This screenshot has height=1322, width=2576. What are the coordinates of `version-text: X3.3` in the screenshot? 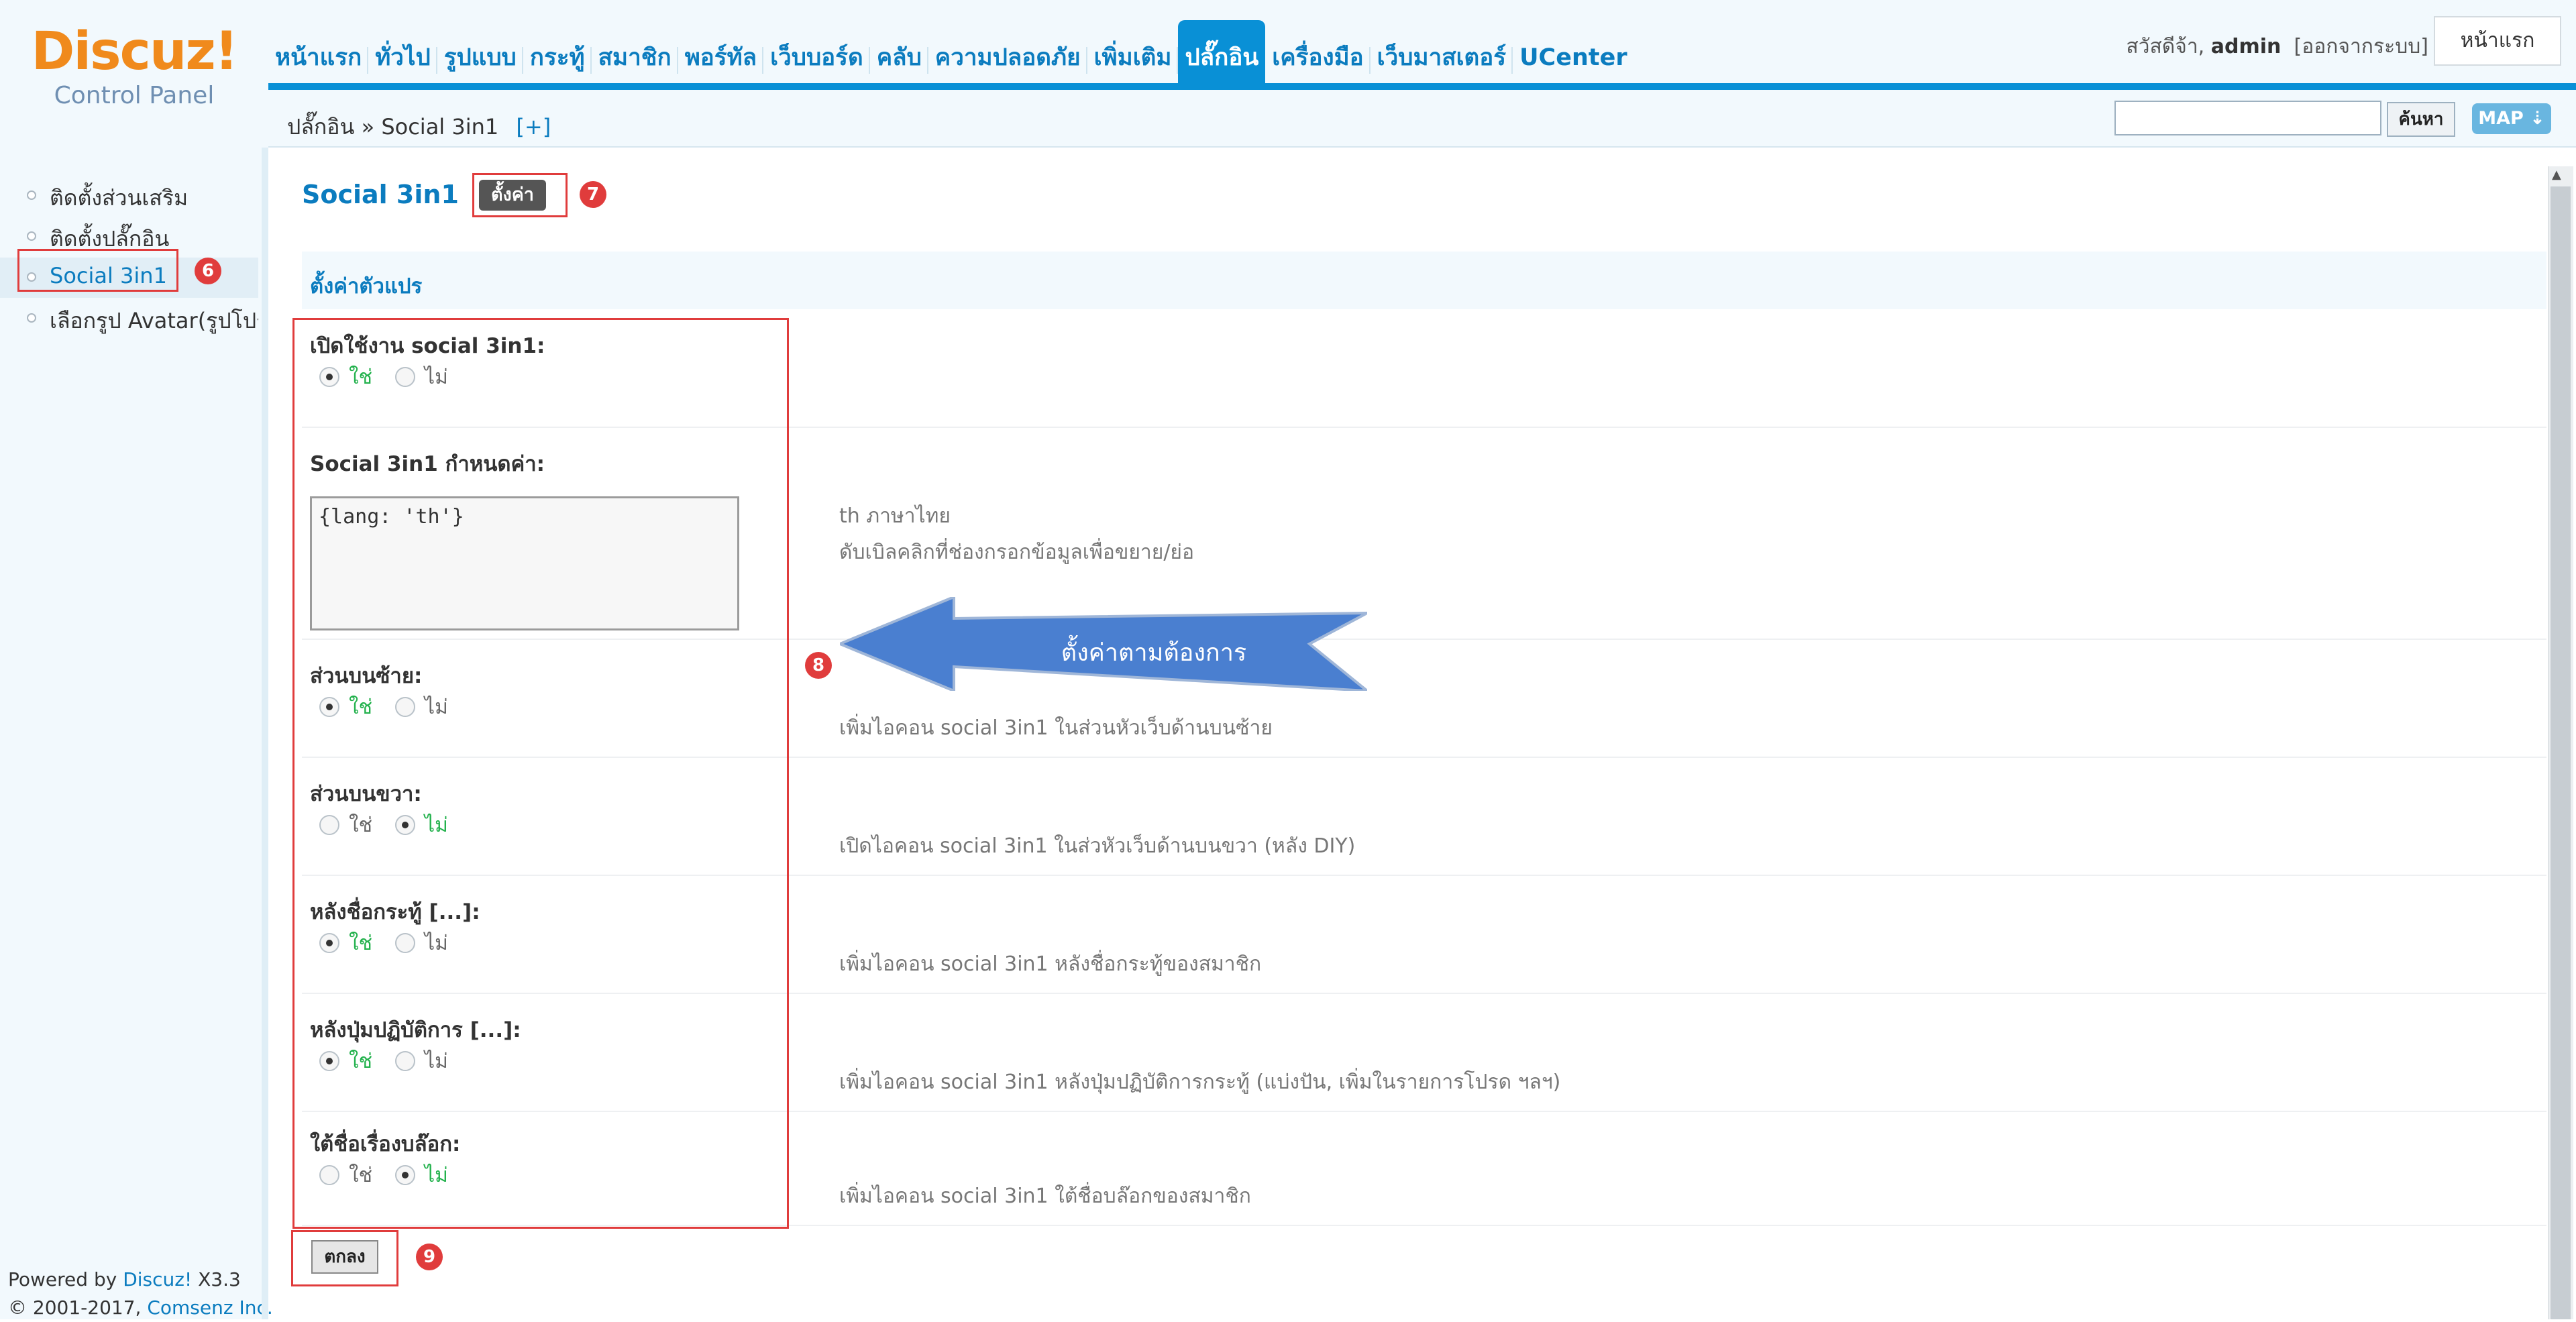 It's located at (219, 1279).